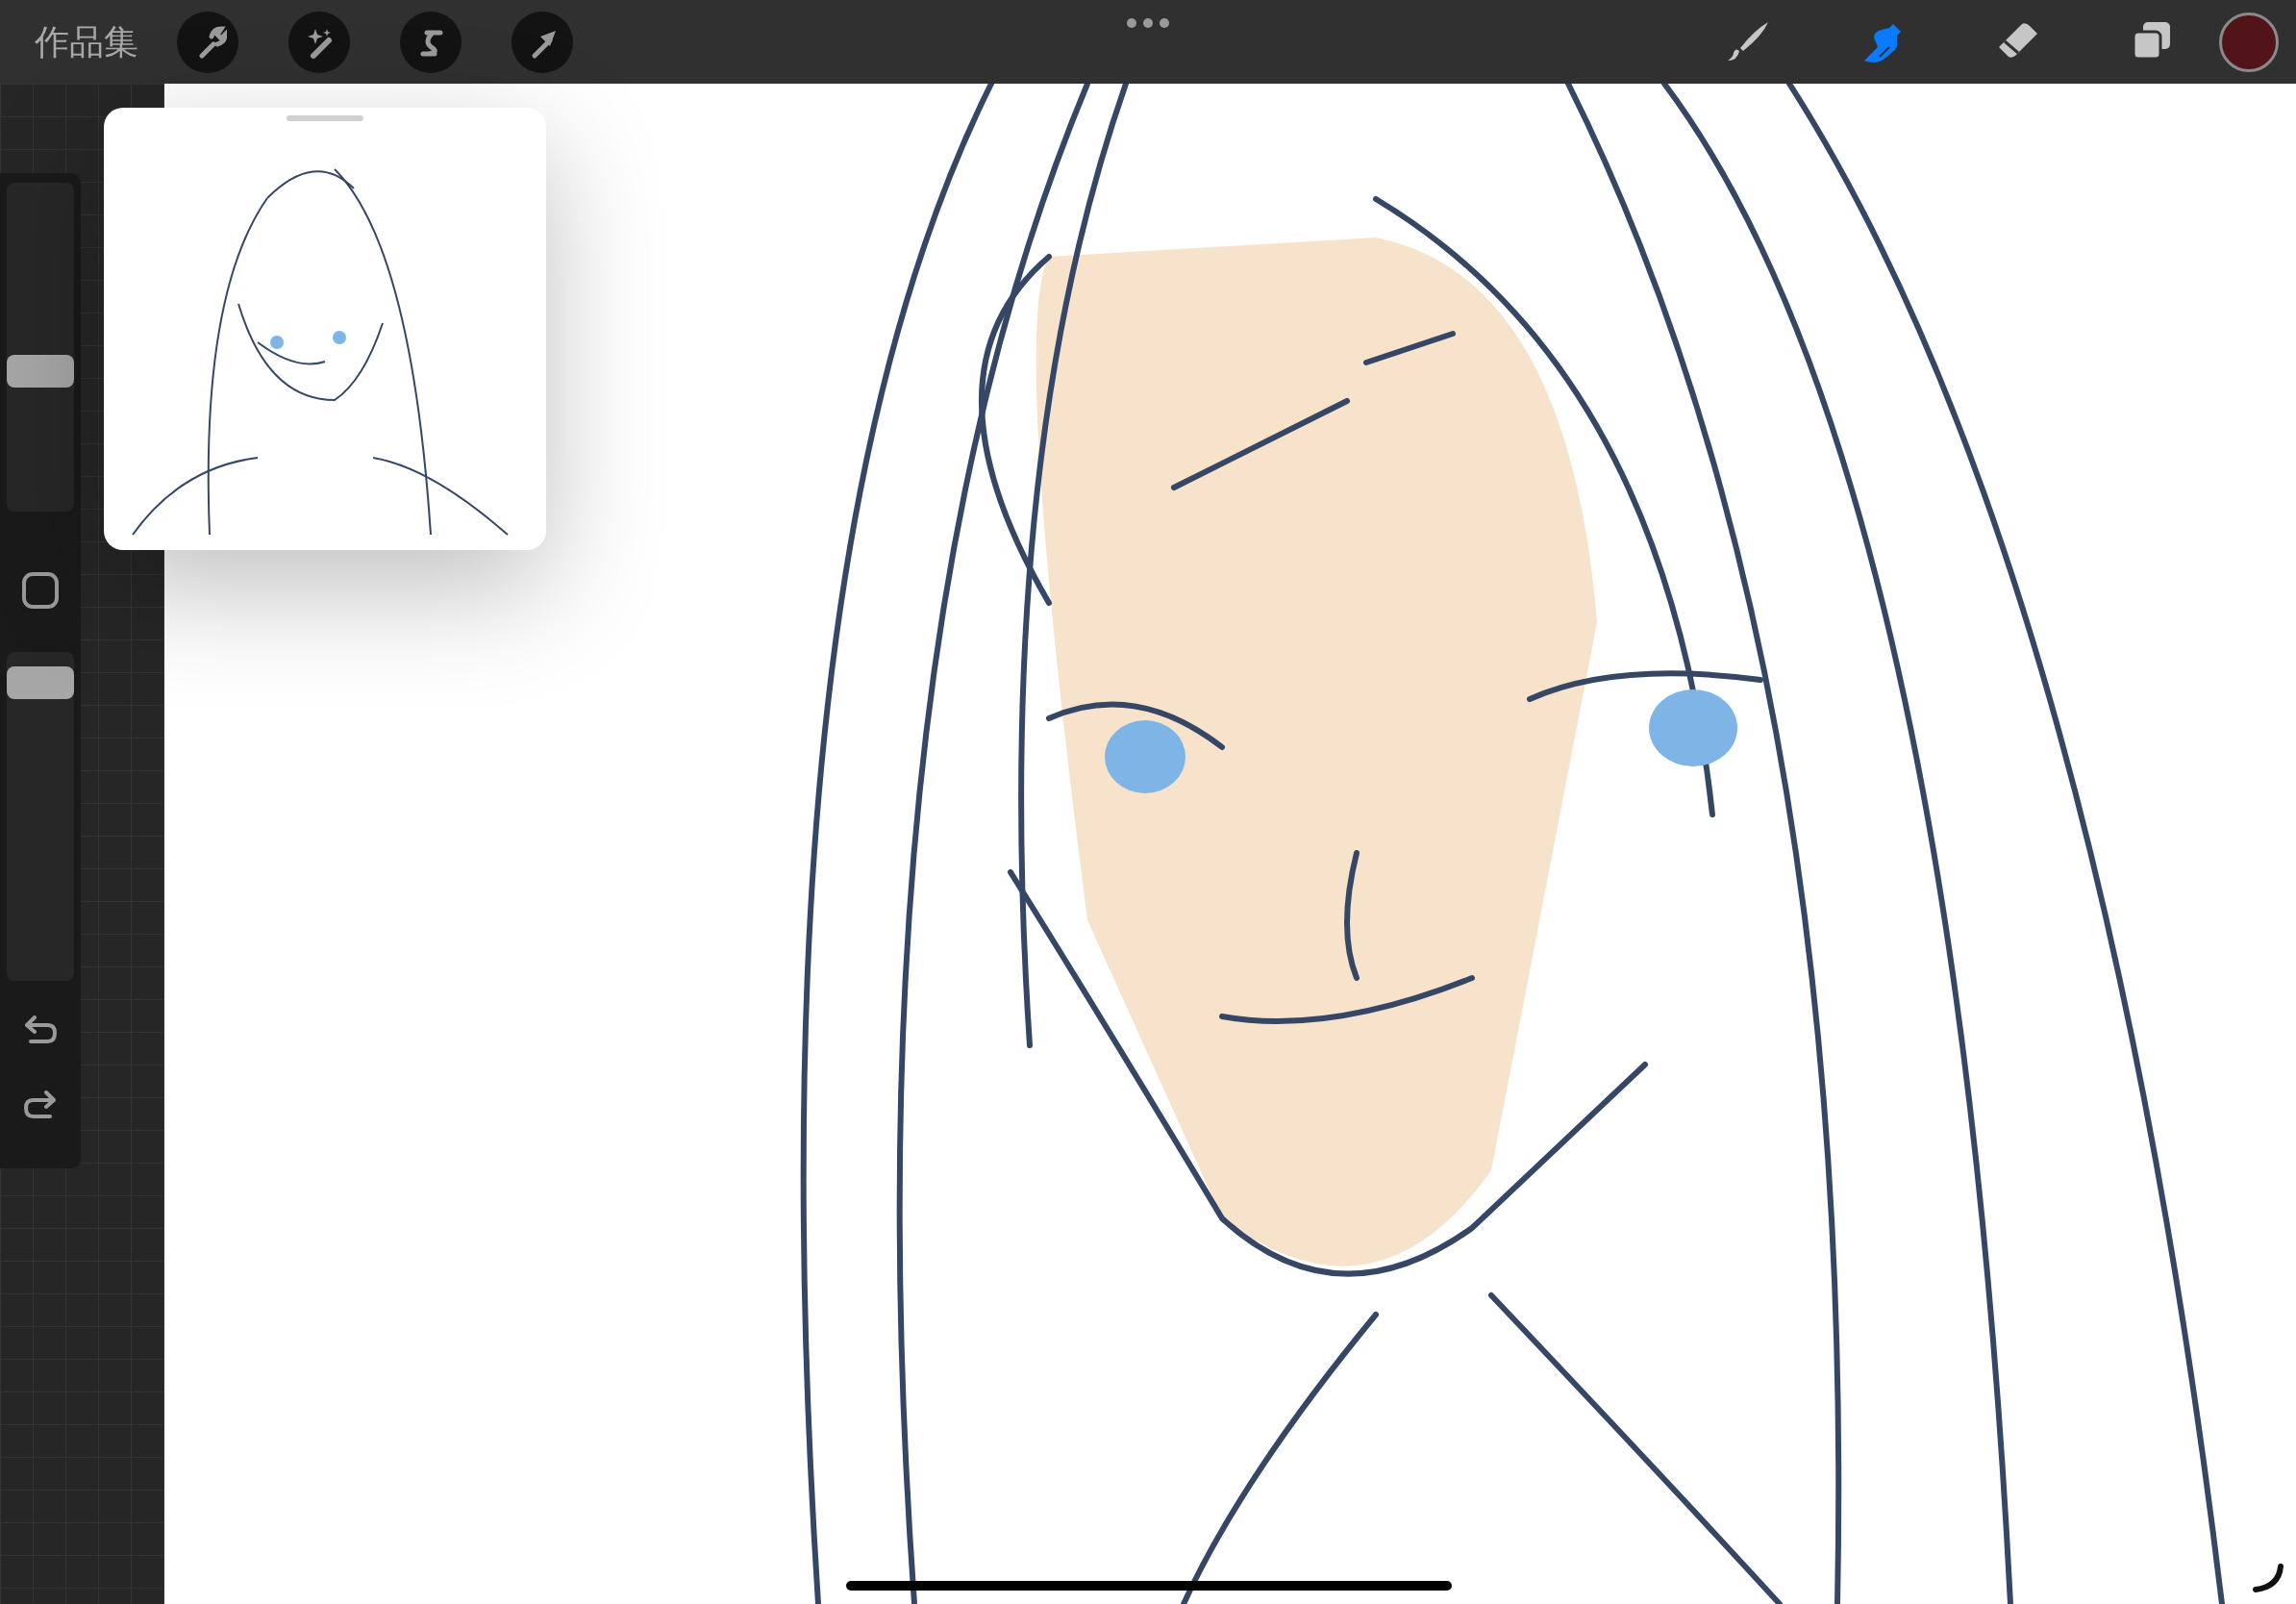  What do you see at coordinates (86, 41) in the screenshot?
I see `gallery-link: 作品集` at bounding box center [86, 41].